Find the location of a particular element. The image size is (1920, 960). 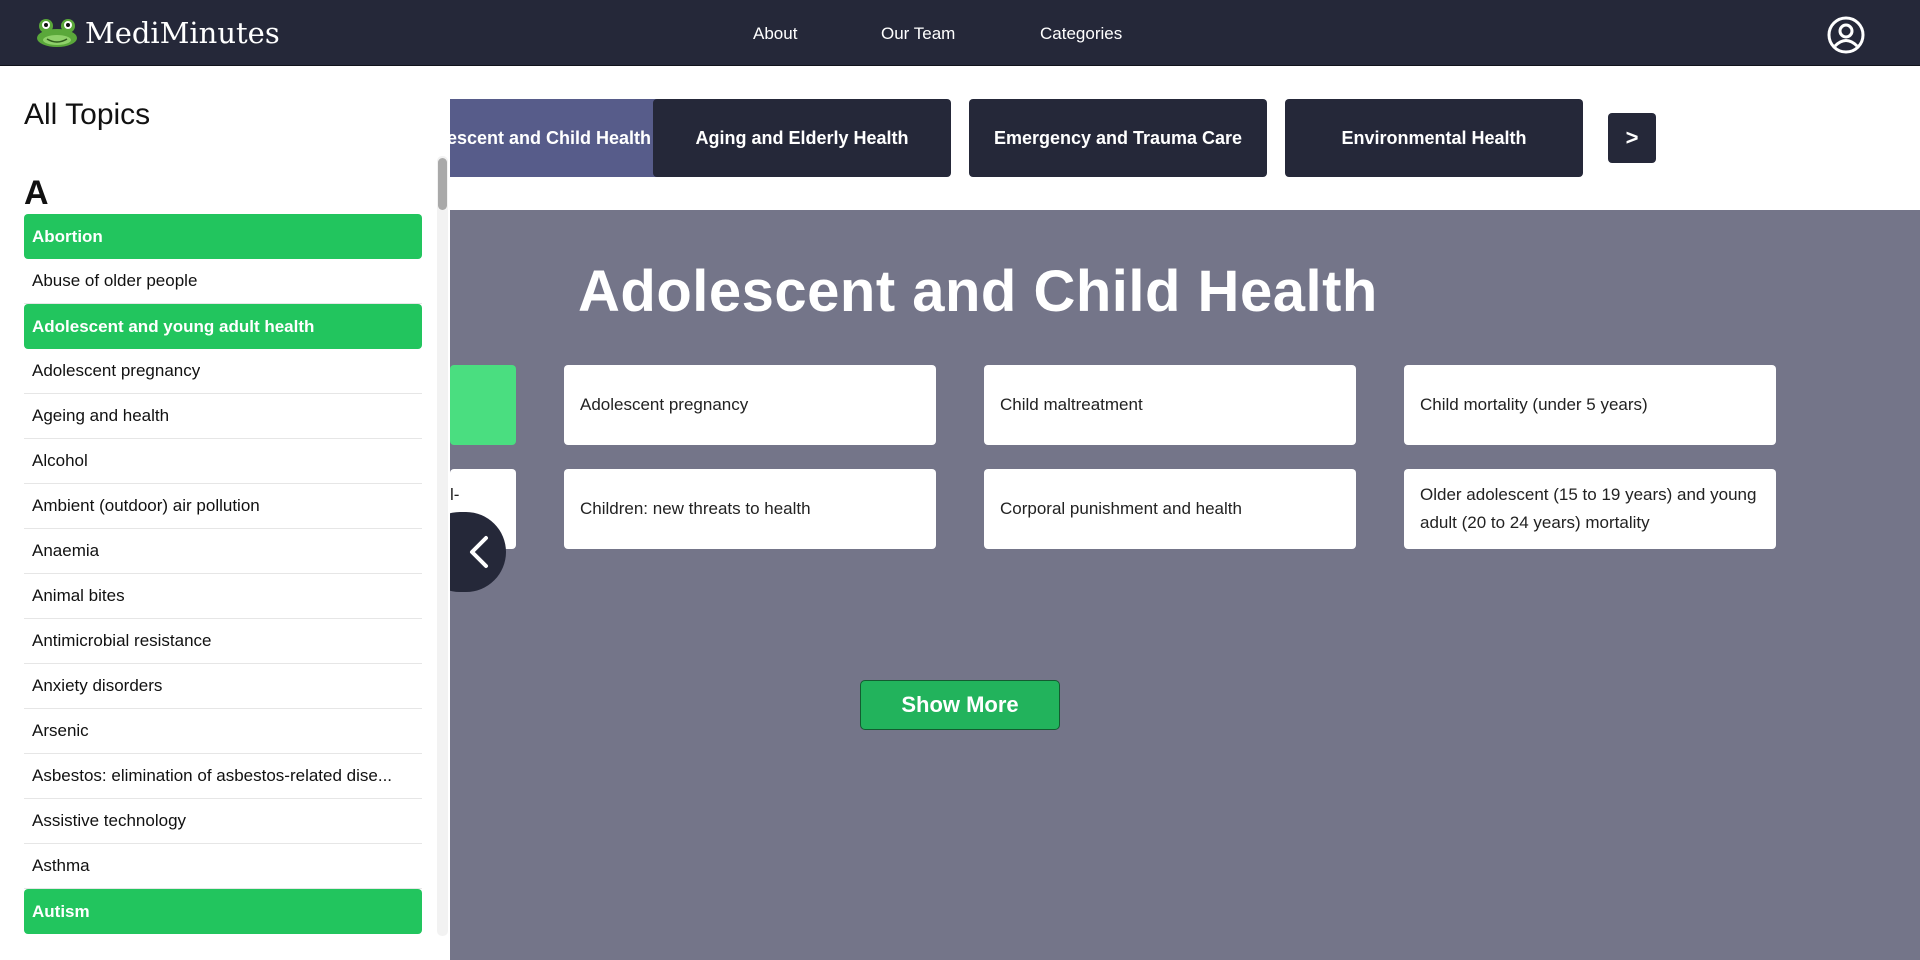

topic-label: Adolescent pregnancy is located at coordinates (116, 370).